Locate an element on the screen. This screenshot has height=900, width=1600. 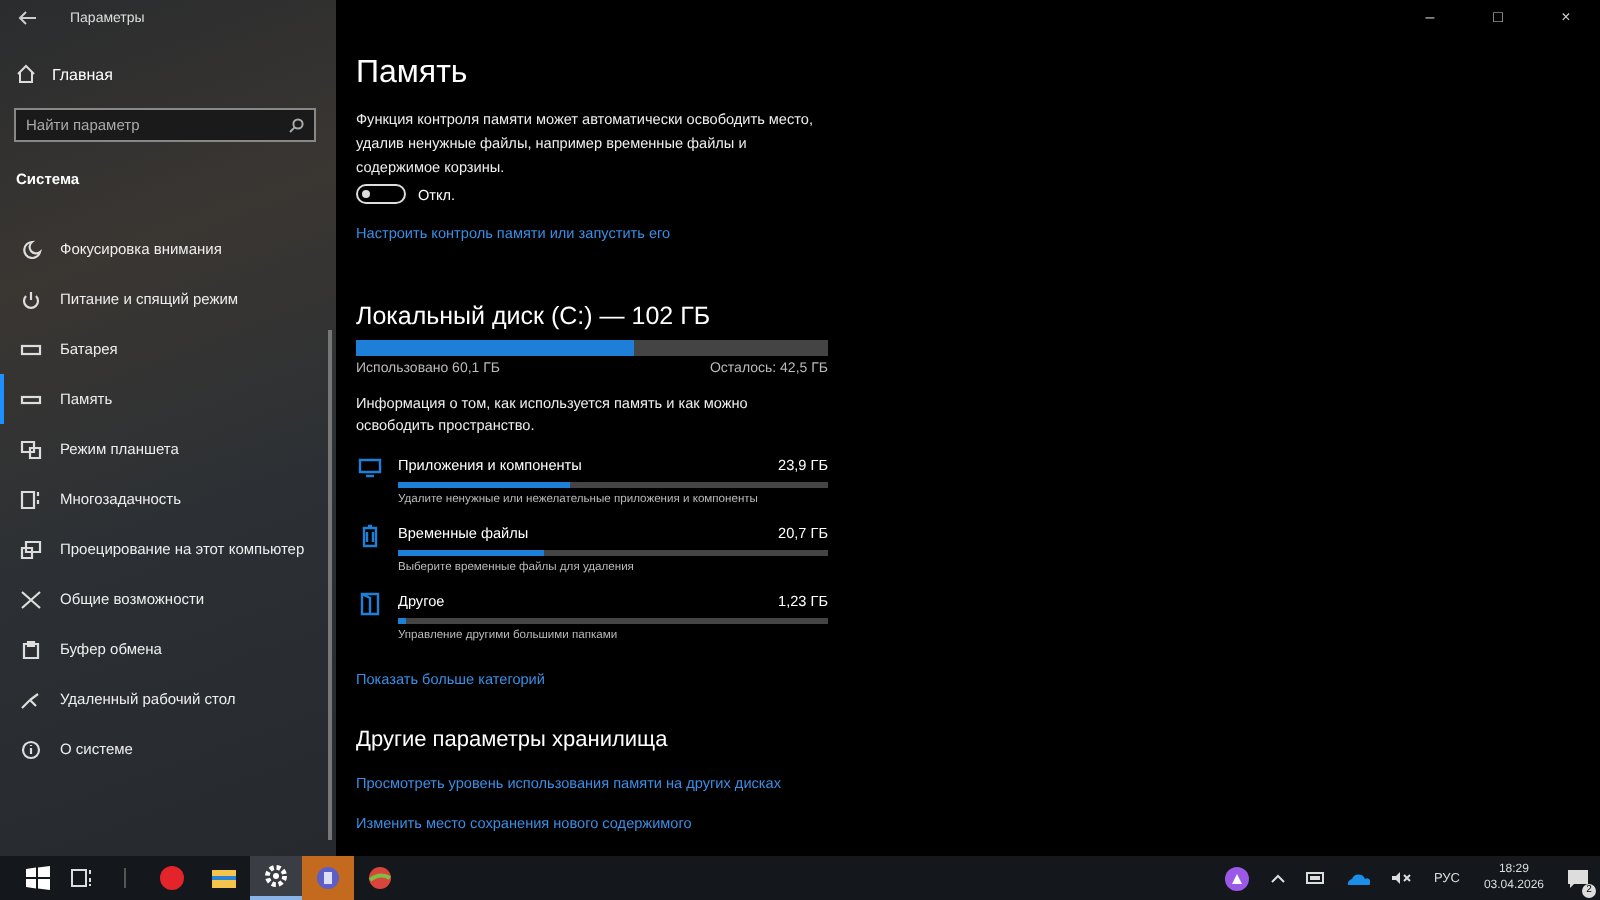
home-item: Главная is located at coordinates (176, 74).